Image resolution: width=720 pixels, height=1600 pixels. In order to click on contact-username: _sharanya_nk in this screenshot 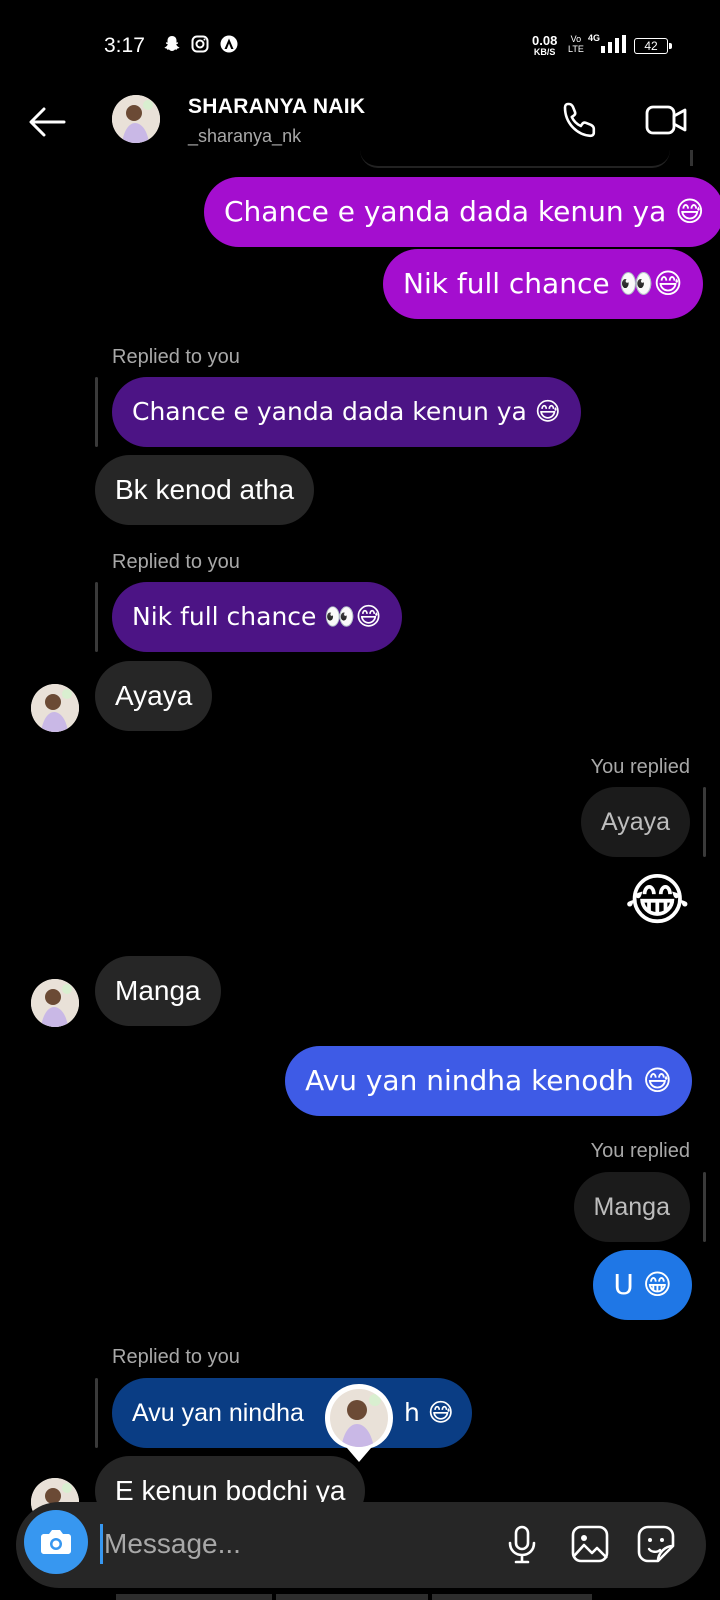, I will do `click(244, 136)`.